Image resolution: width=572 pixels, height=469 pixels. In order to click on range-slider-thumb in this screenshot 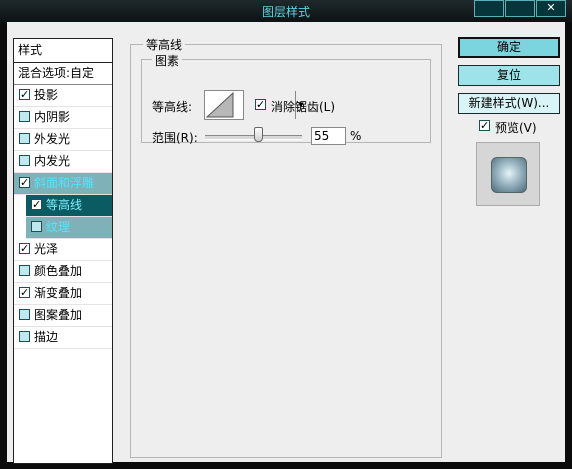, I will do `click(258, 134)`.